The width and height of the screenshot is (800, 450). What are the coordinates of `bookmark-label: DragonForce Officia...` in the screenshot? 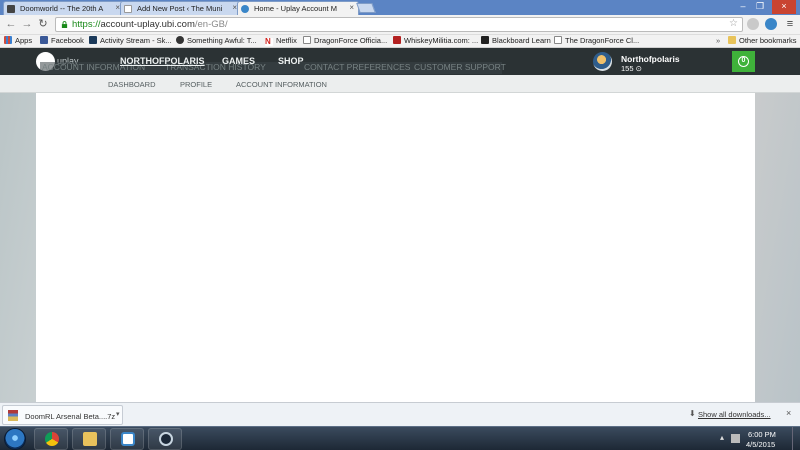 It's located at (351, 40).